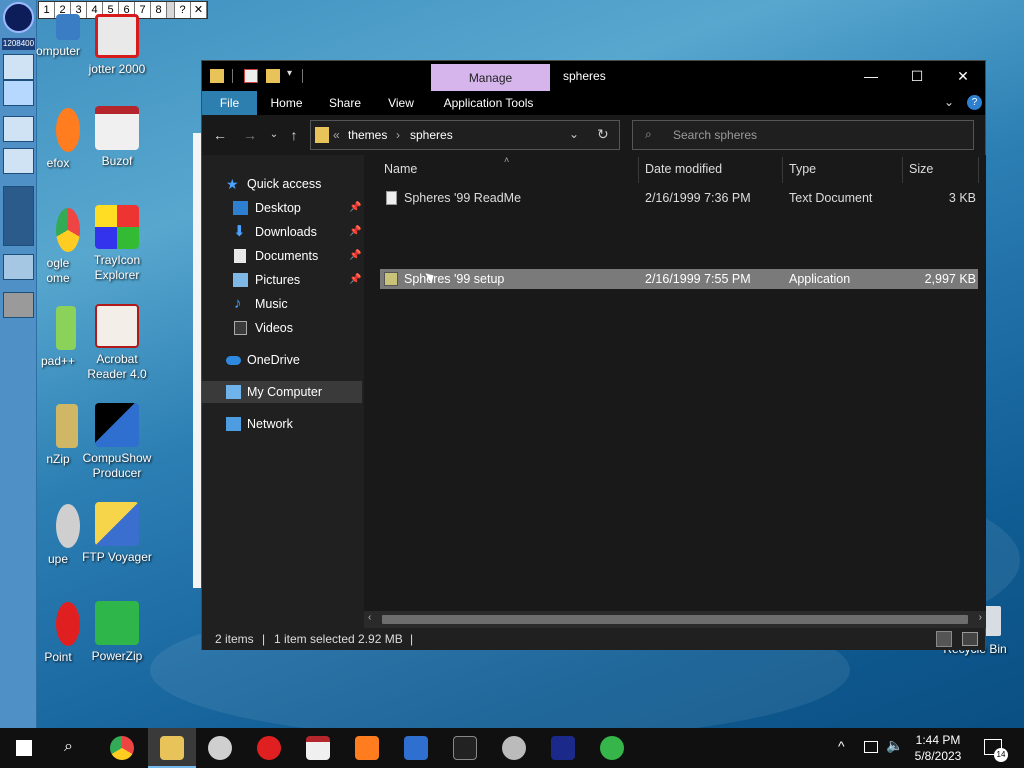 The width and height of the screenshot is (1024, 768). What do you see at coordinates (282, 328) in the screenshot?
I see `nav-videos: Videos` at bounding box center [282, 328].